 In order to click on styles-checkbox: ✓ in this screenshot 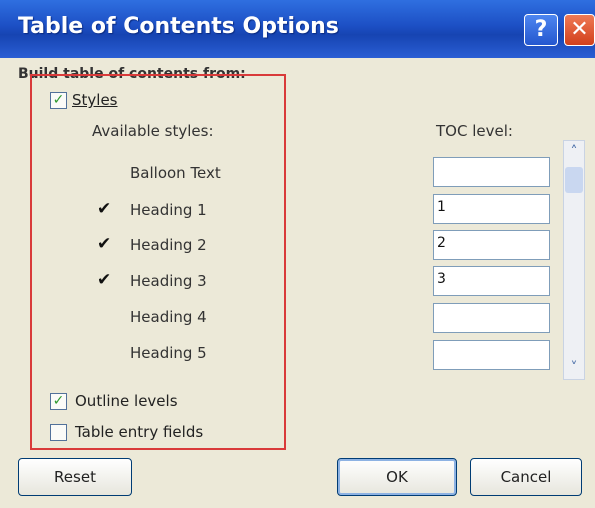, I will do `click(58, 100)`.